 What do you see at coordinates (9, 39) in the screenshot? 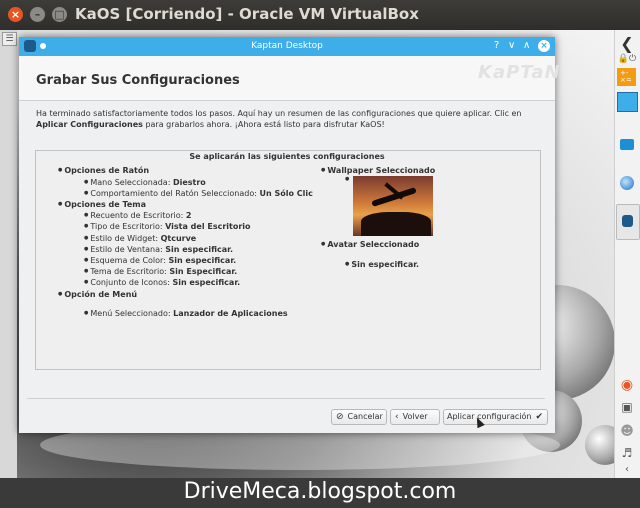
I see `menu-icon: ☰` at bounding box center [9, 39].